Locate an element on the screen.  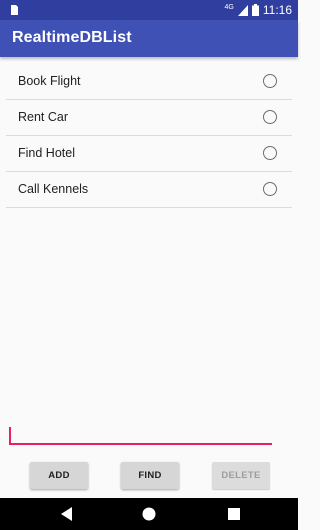
recents-button is located at coordinates (234, 514).